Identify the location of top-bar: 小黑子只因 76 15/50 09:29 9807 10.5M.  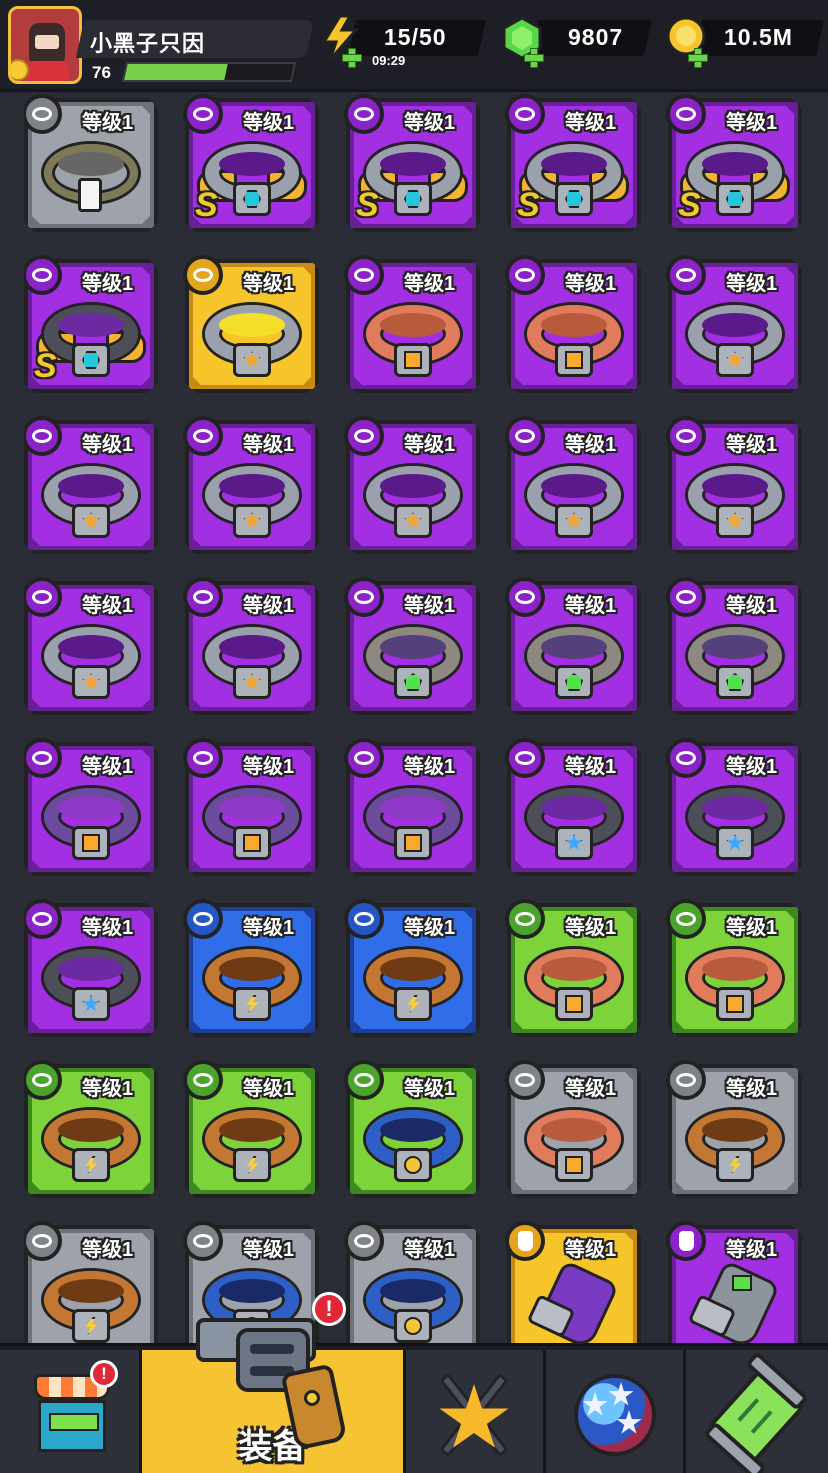
(414, 46).